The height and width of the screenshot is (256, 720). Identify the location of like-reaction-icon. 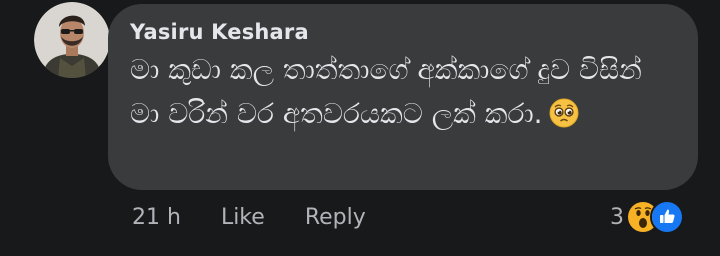
(667, 217).